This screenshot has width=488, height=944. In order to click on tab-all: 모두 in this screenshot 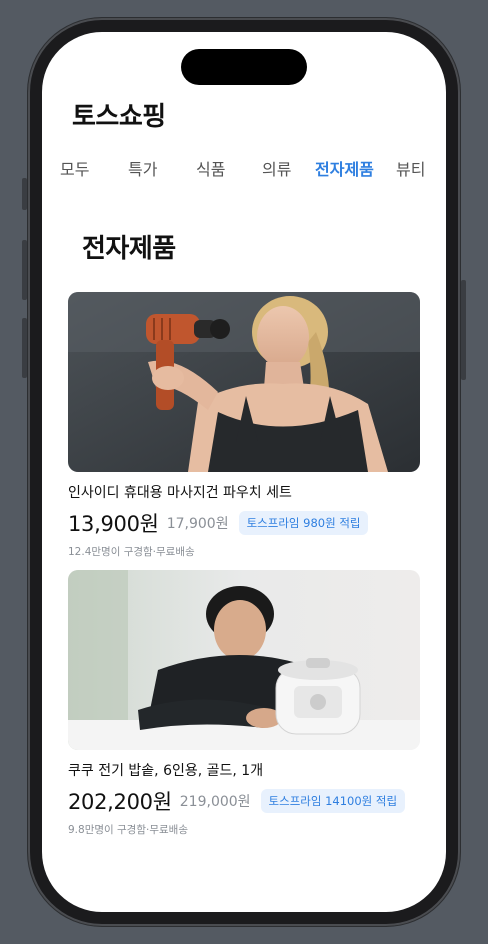, I will do `click(74, 168)`.